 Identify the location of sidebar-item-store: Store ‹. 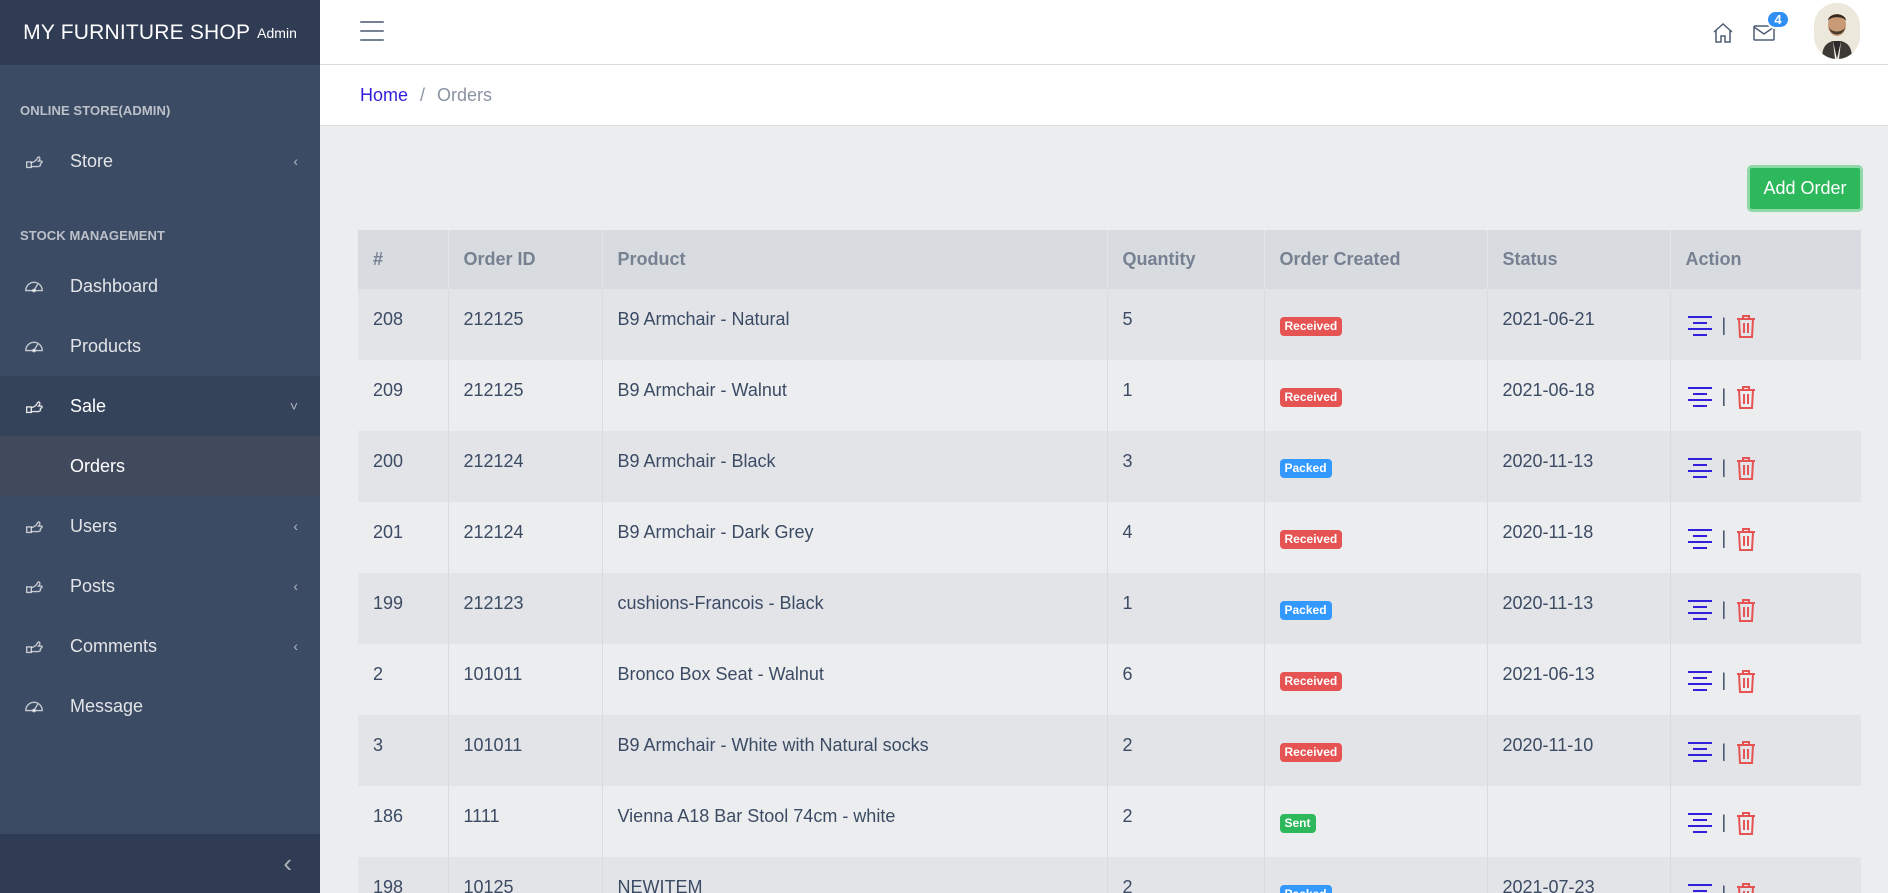
(160, 161).